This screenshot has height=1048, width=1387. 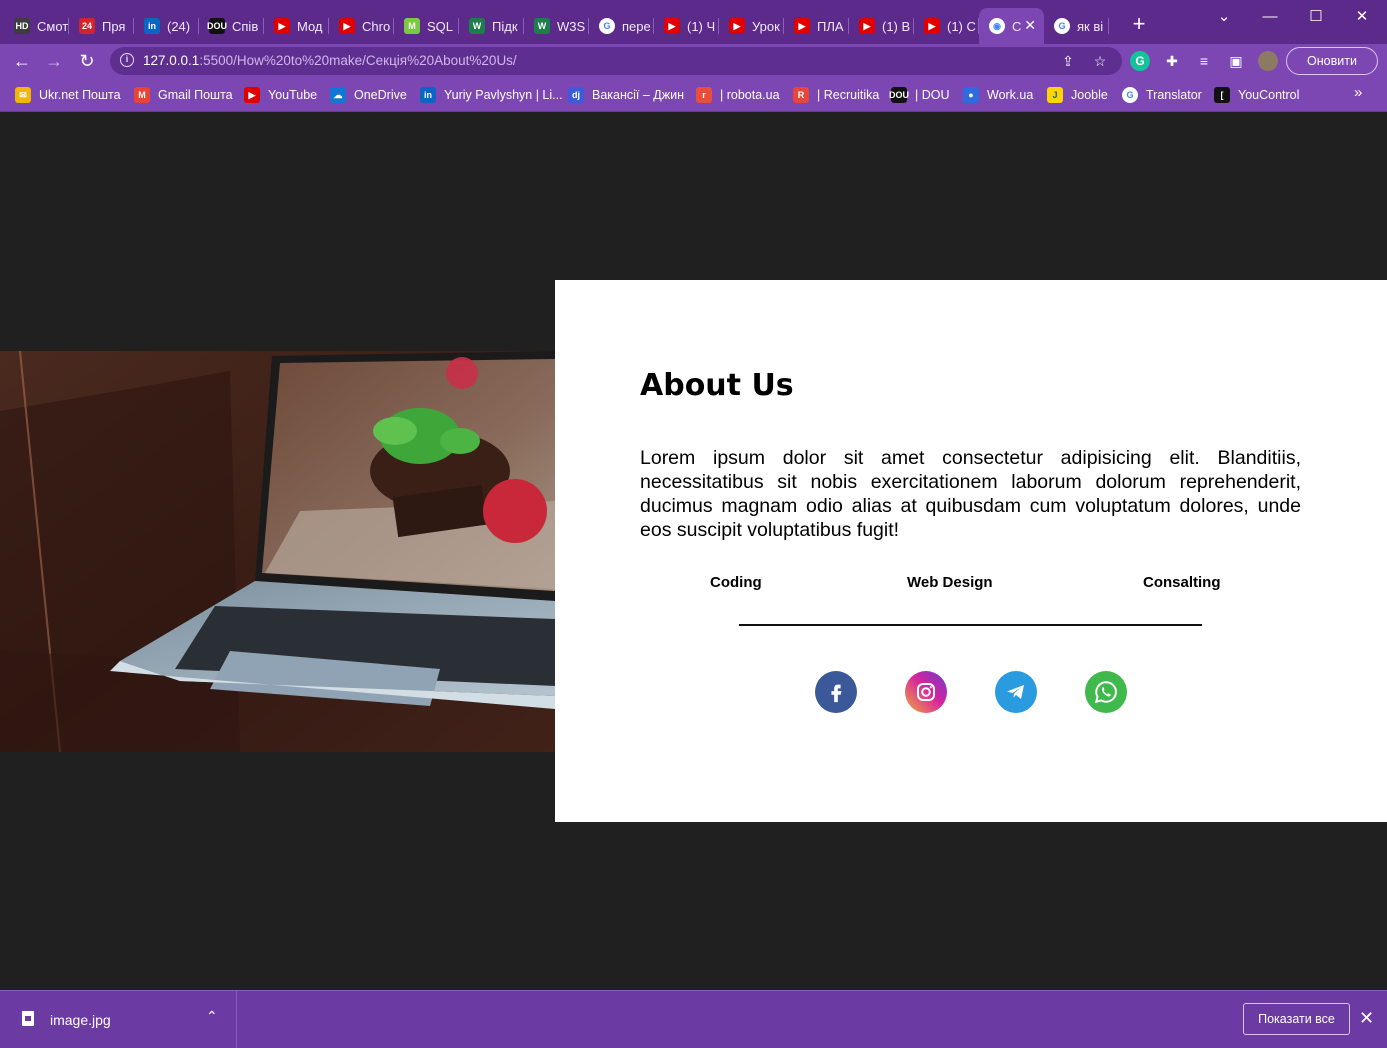 I want to click on tab: W W3S, so click(x=556, y=26).